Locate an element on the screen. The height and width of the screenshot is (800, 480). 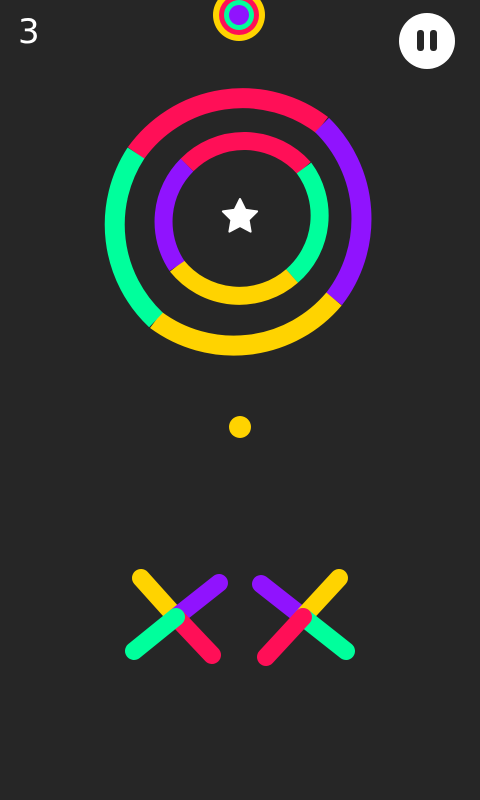
inner-ring-segment-green is located at coordinates (307, 222).